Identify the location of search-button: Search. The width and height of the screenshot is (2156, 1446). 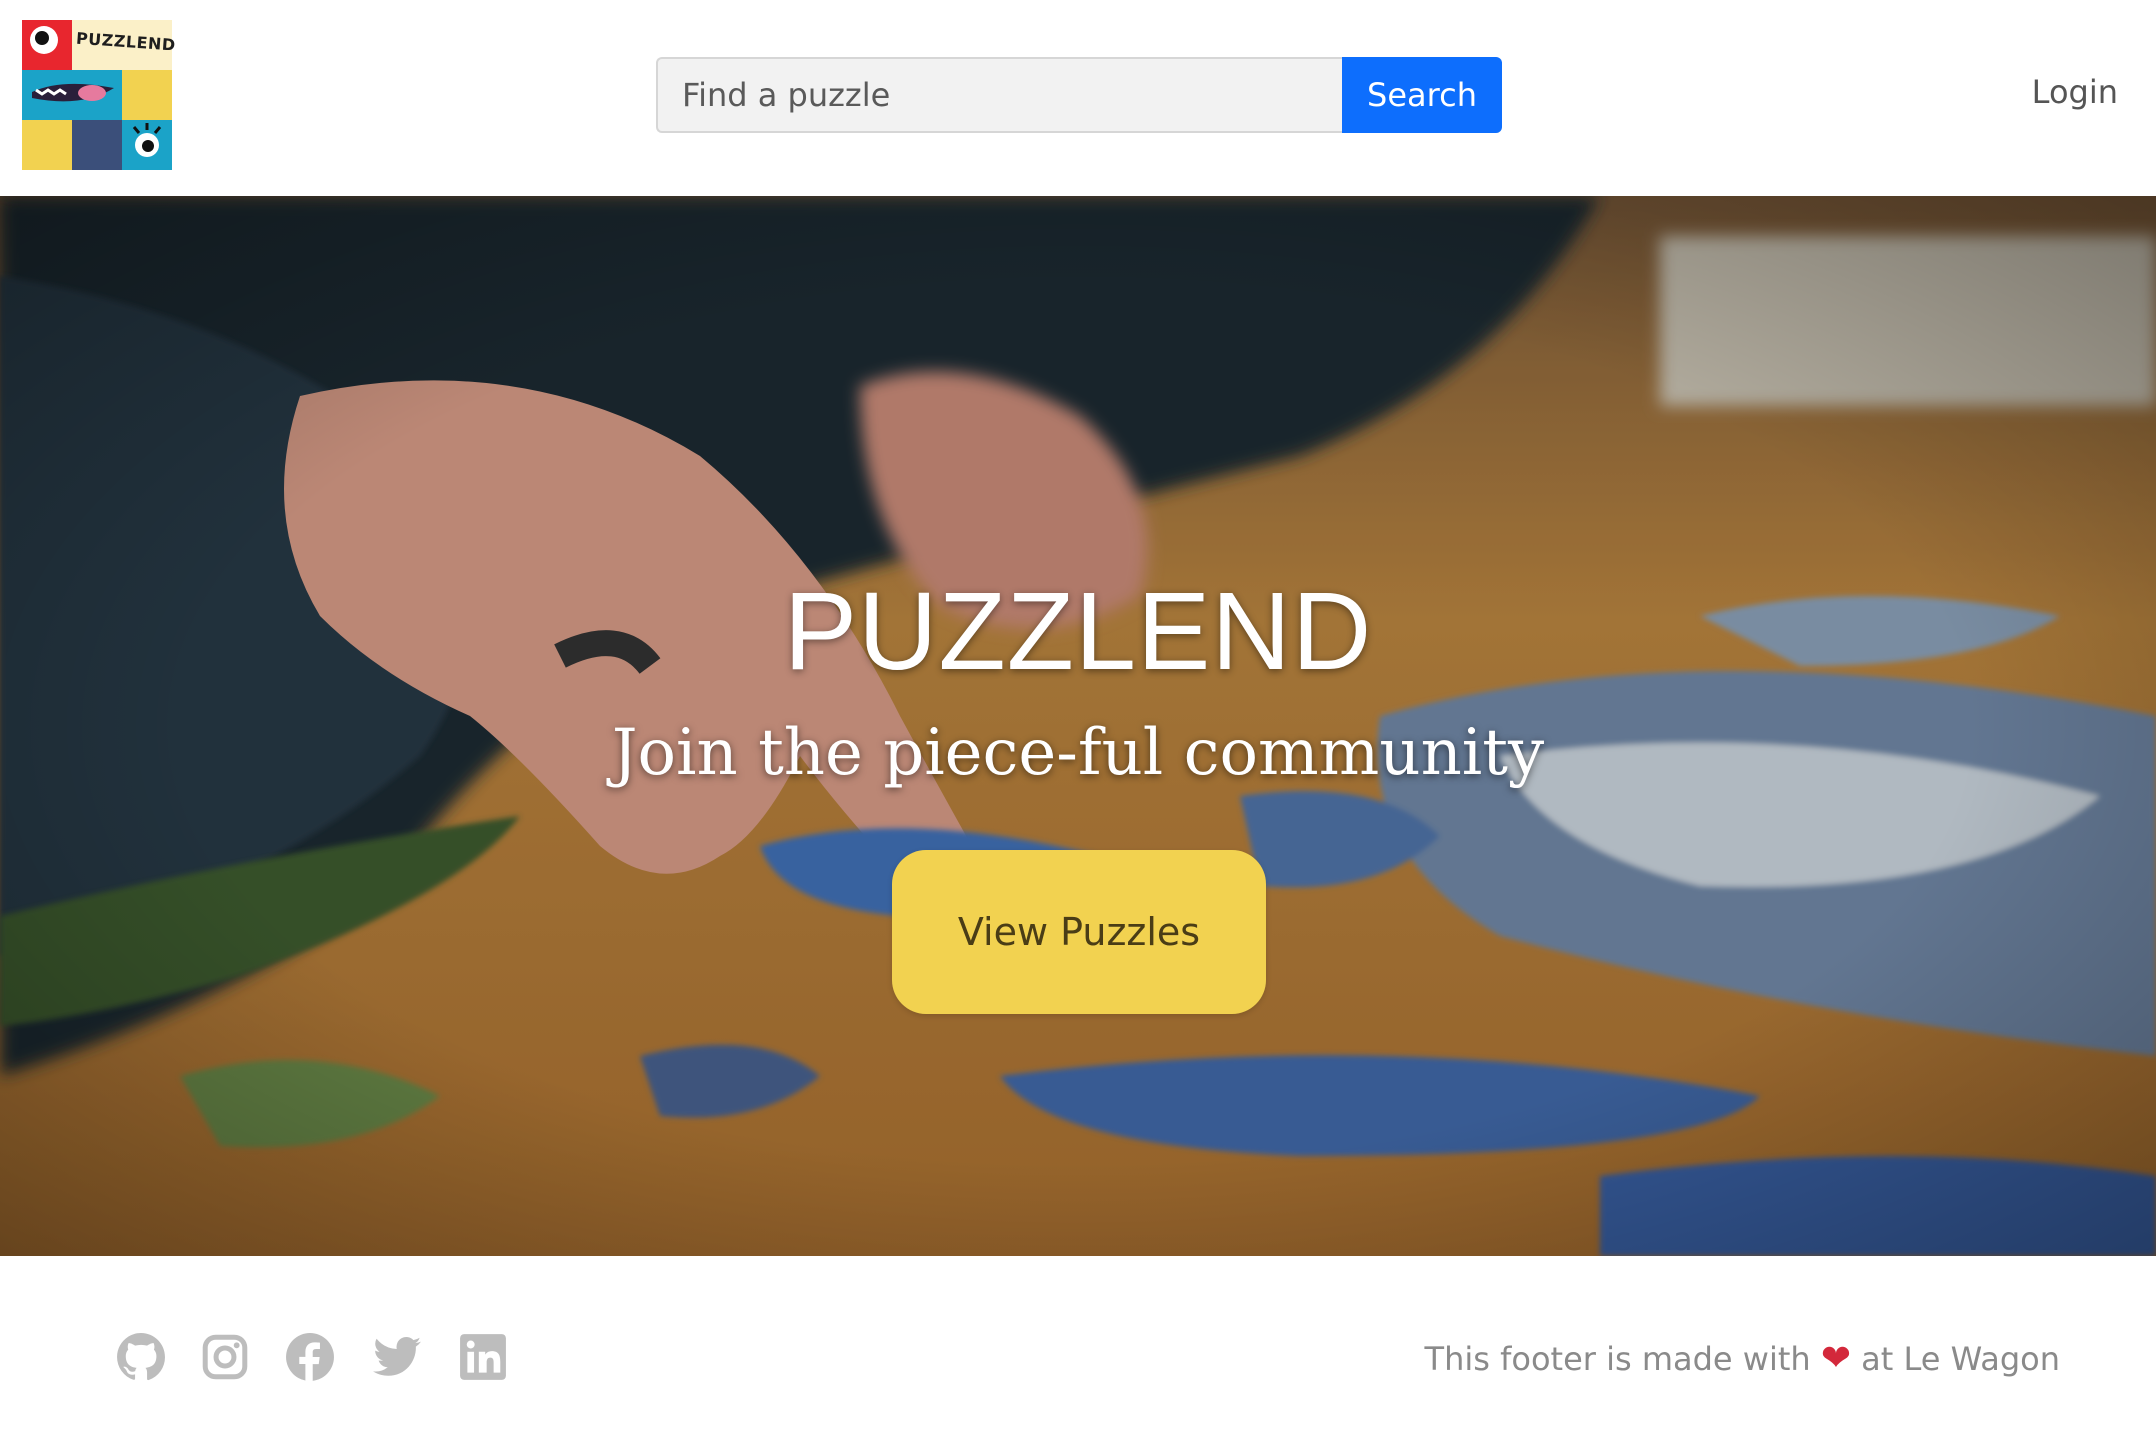
(1422, 95).